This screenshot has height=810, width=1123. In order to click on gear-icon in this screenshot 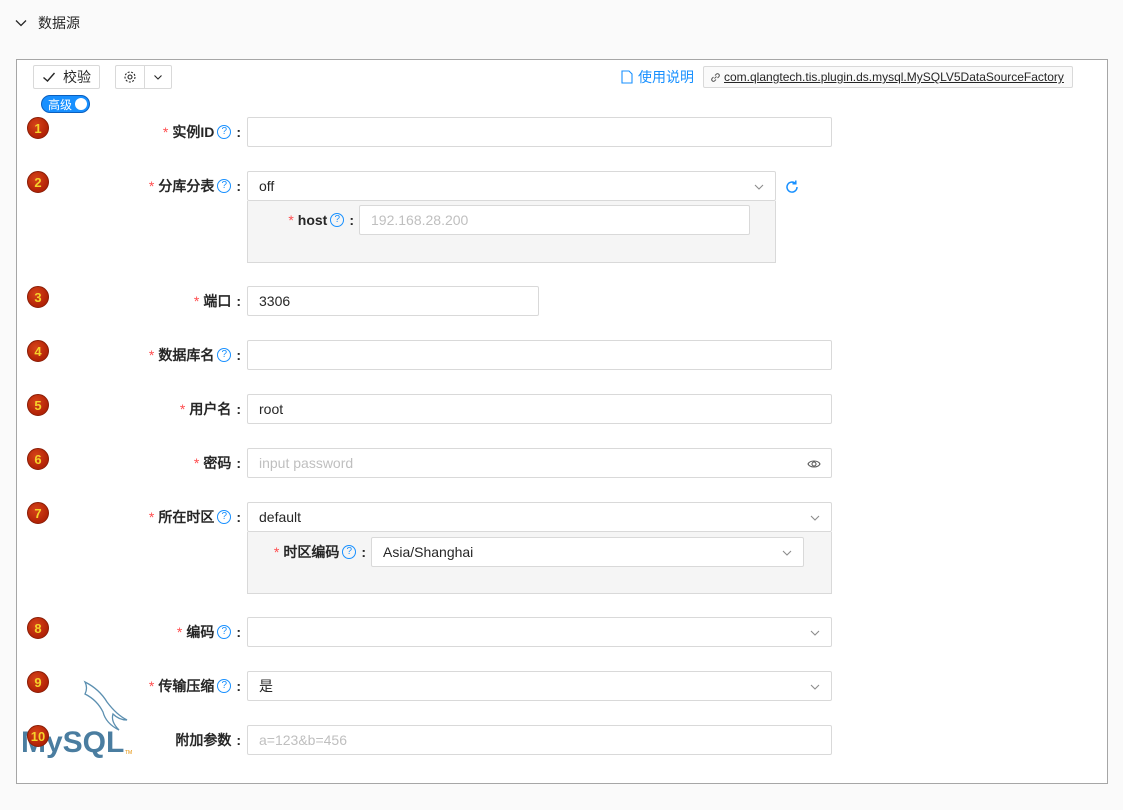, I will do `click(130, 77)`.